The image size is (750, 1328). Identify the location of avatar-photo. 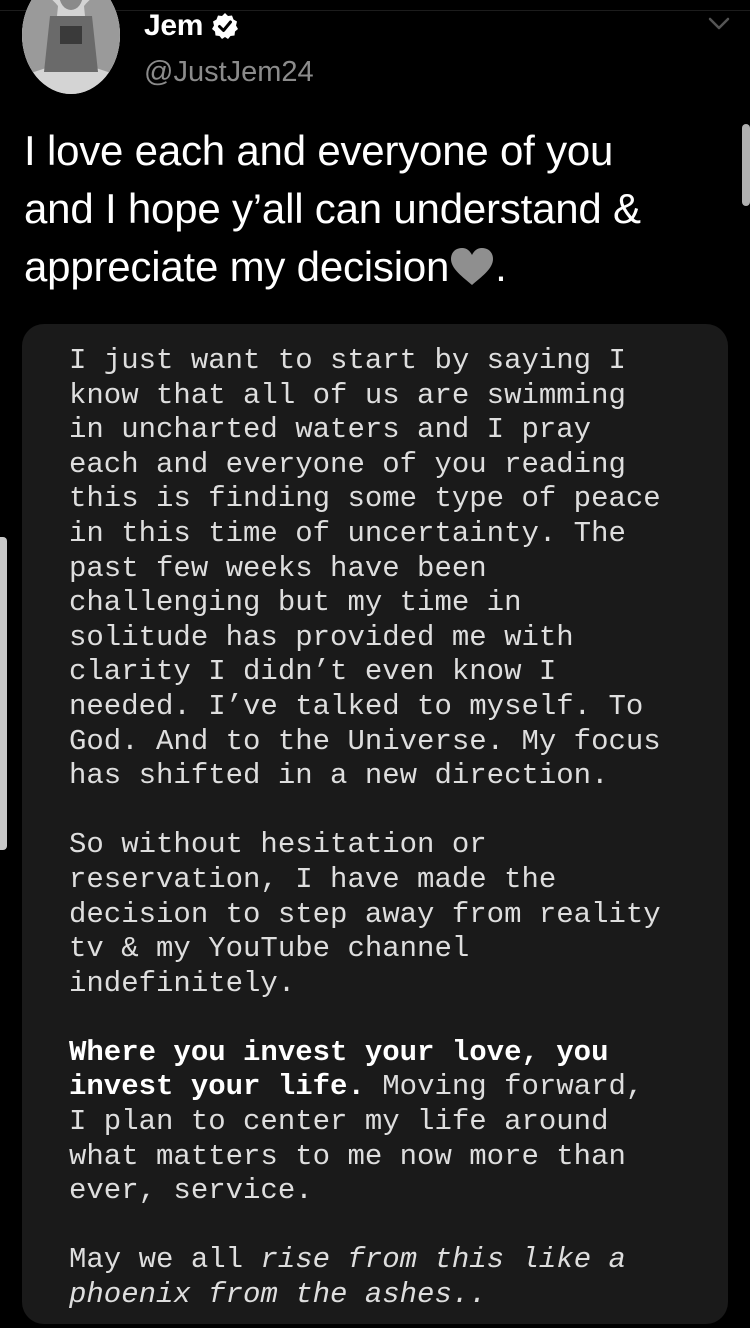
(71, 47).